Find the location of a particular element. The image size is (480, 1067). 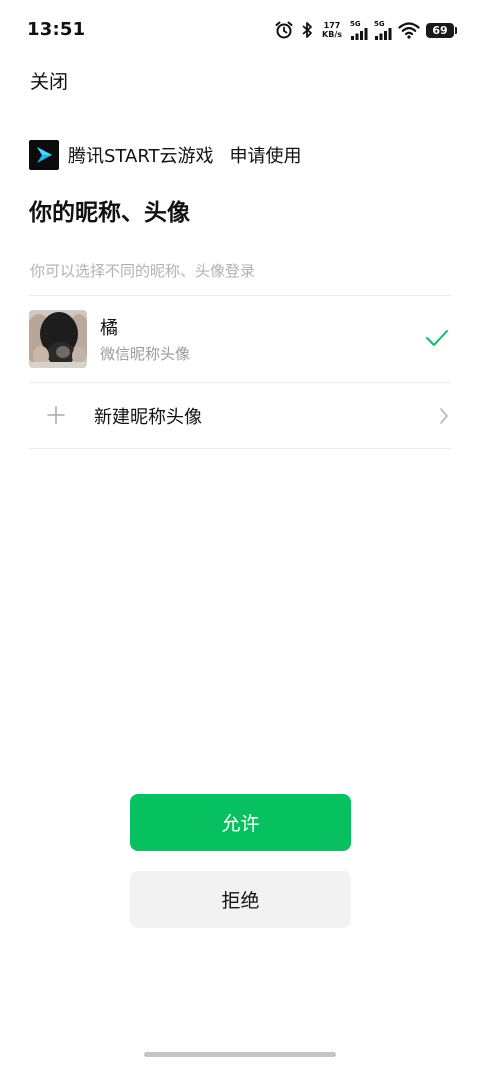

profile-option: 橘 微信昵称头像 is located at coordinates (240, 339).